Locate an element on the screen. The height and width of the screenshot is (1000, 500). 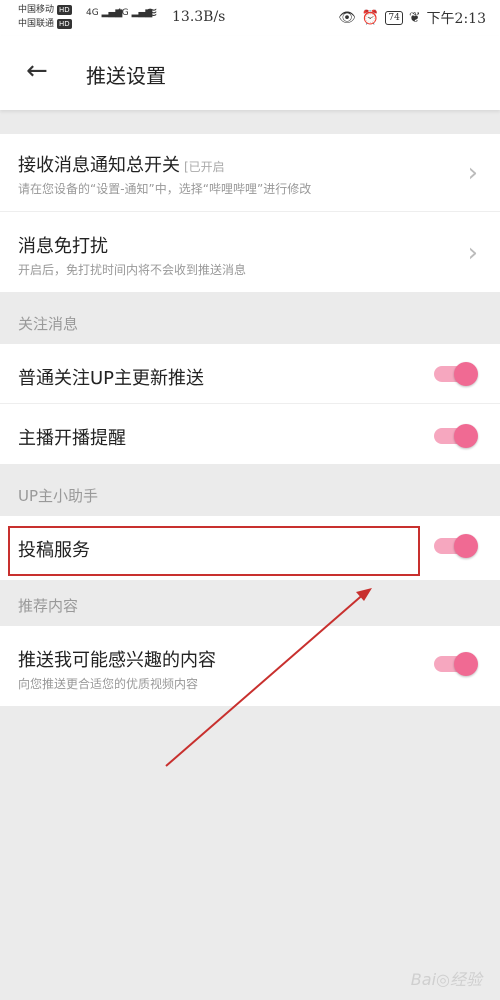
row-label: 投稿服务 is located at coordinates (54, 550).